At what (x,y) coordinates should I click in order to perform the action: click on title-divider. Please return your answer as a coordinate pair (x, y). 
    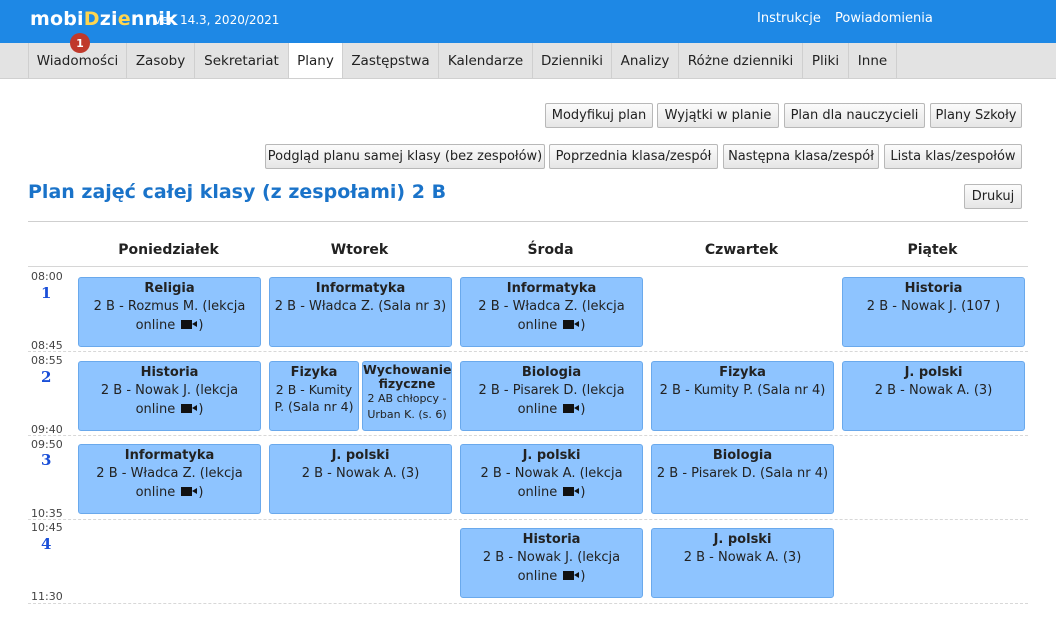
    Looking at the image, I should click on (528, 221).